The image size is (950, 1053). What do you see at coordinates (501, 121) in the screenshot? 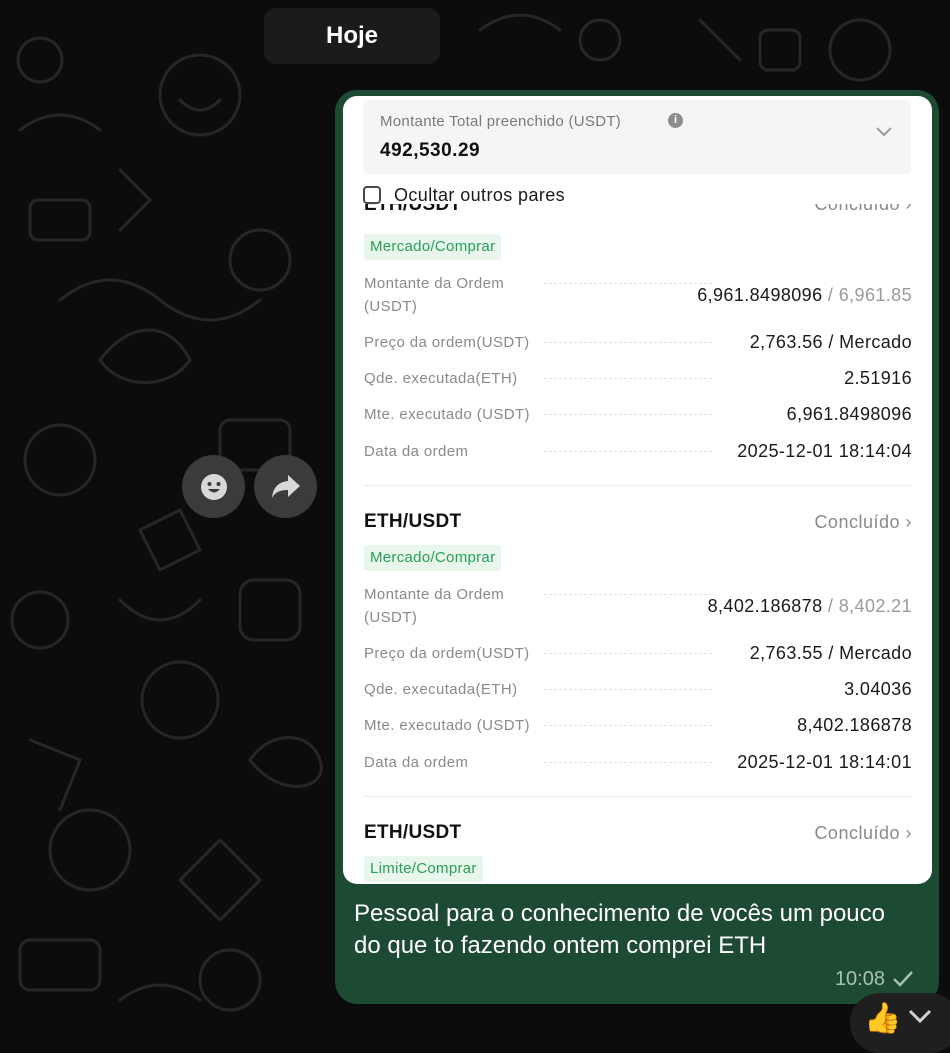
I see `total-filled-label: Montante Total preenchido (USDT)` at bounding box center [501, 121].